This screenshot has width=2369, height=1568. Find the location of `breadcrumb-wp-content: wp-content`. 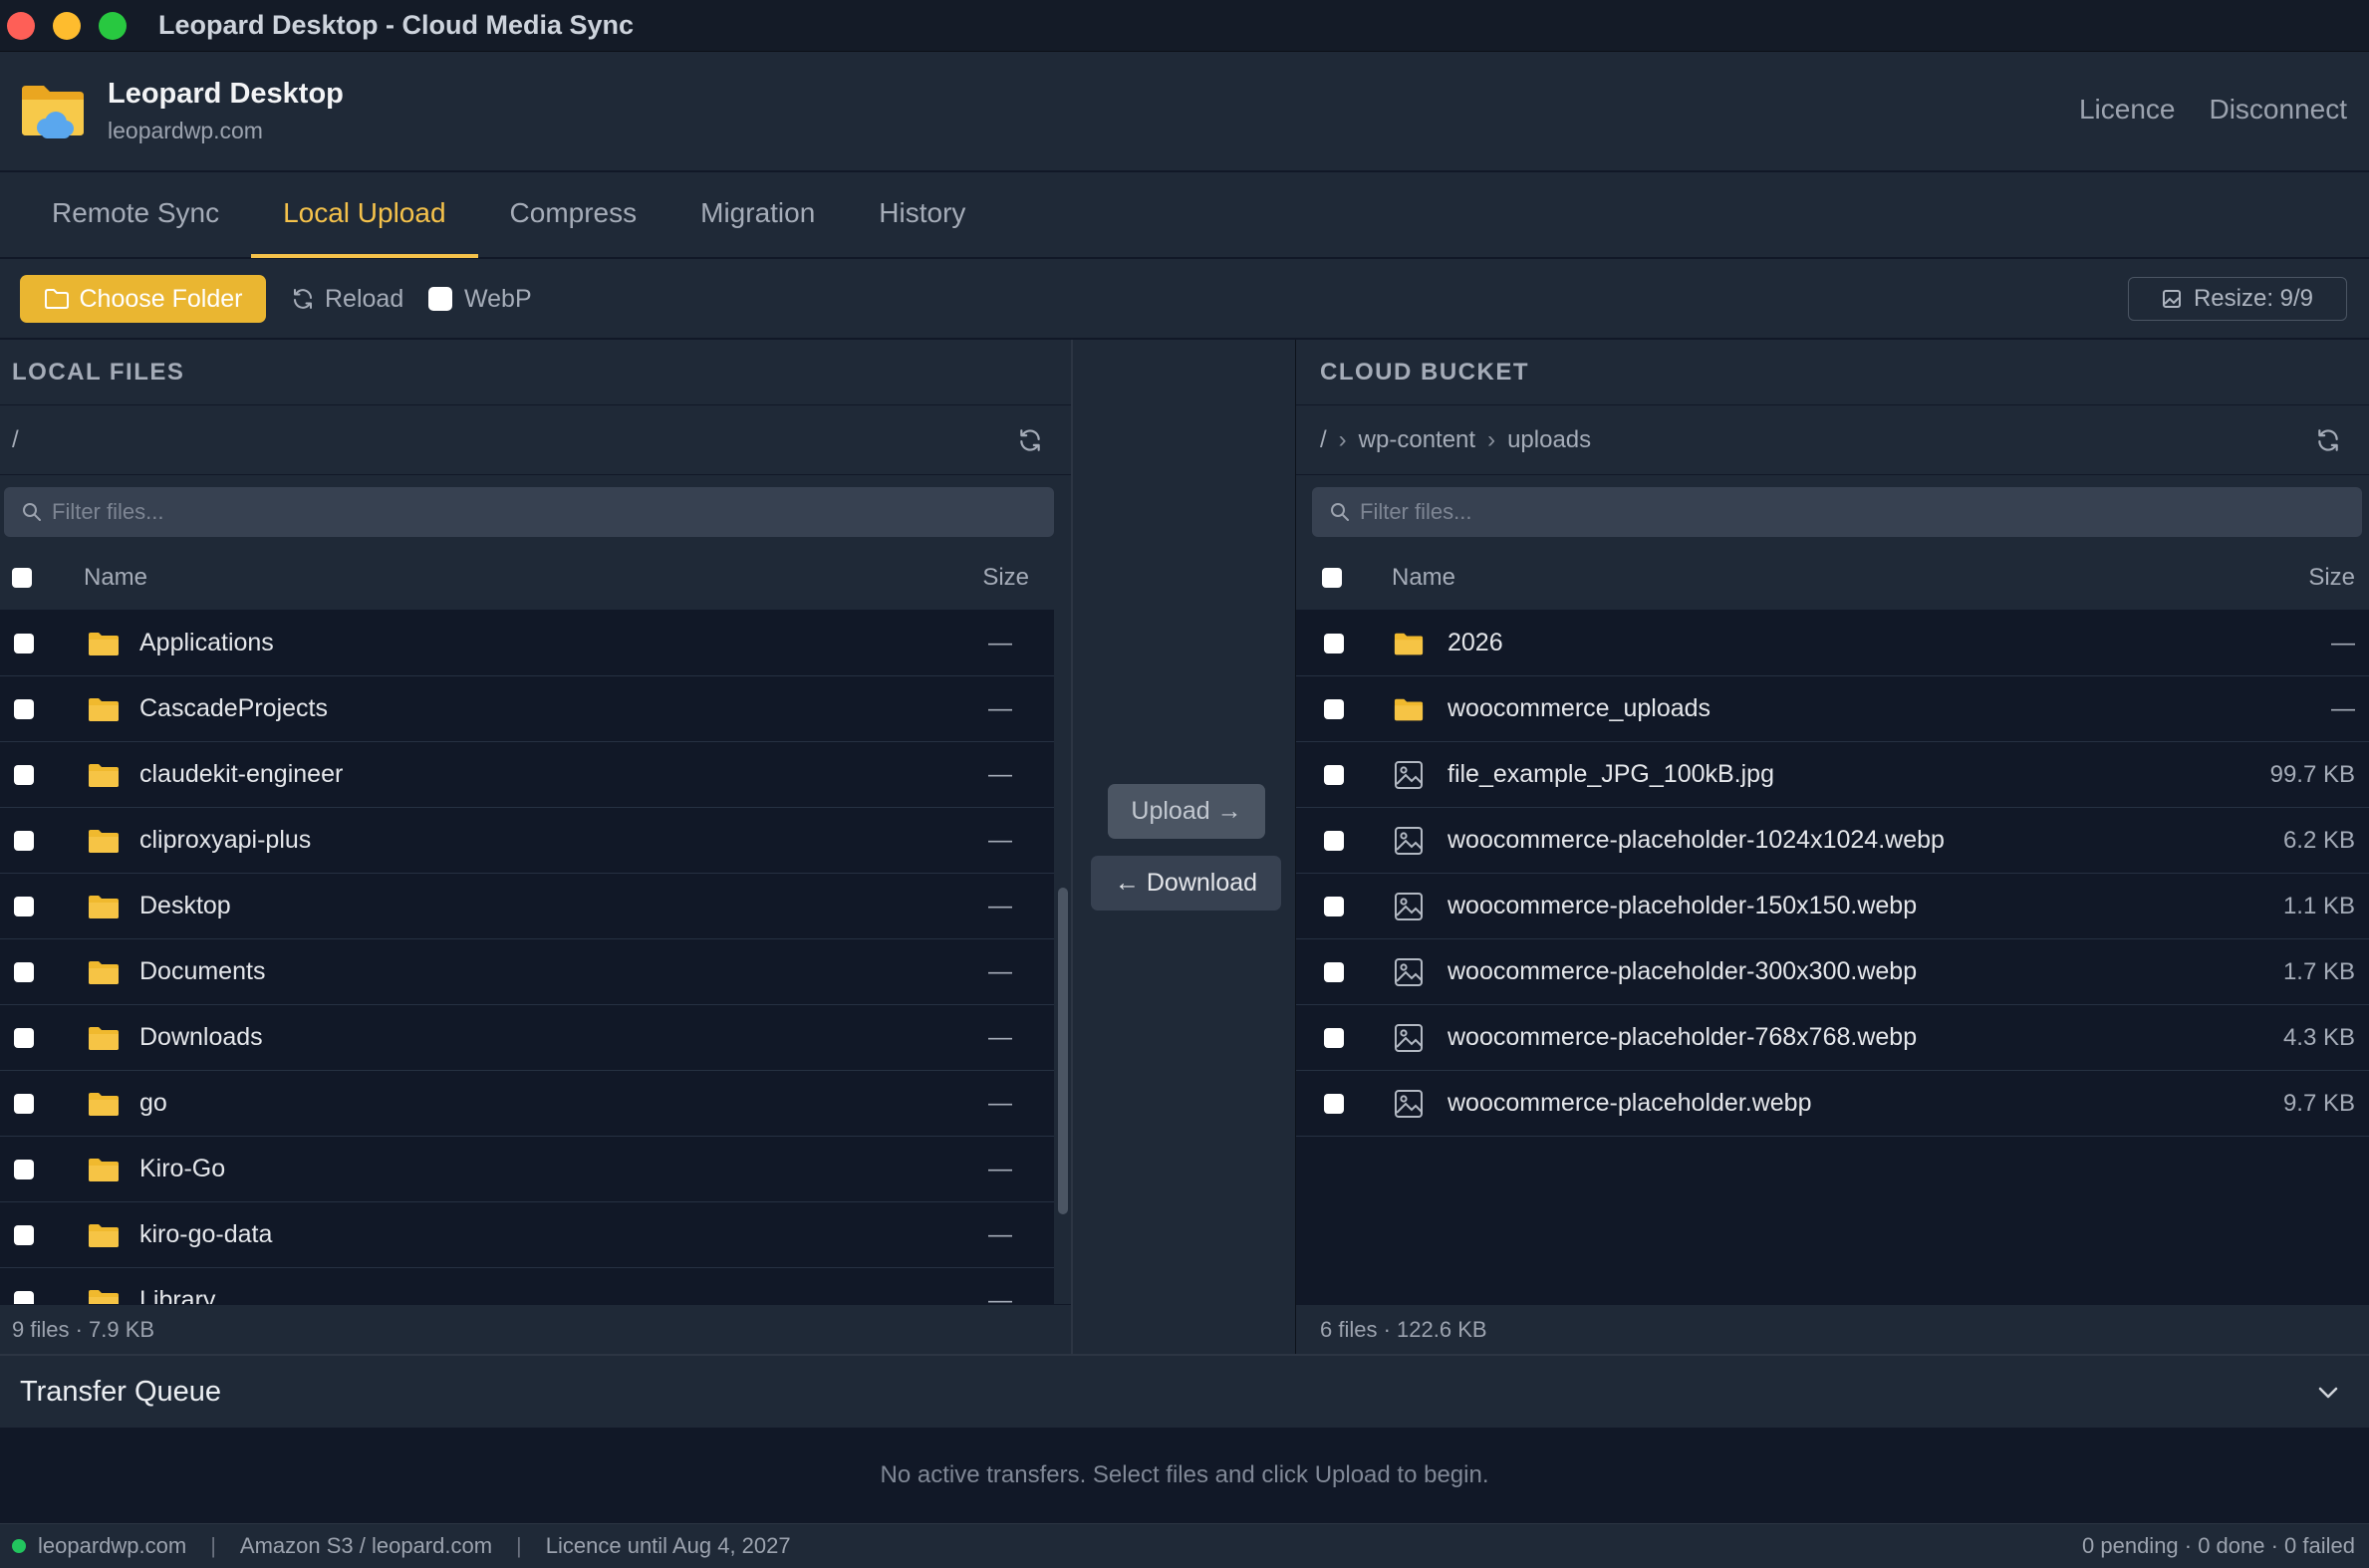

breadcrumb-wp-content: wp-content is located at coordinates (1417, 440).